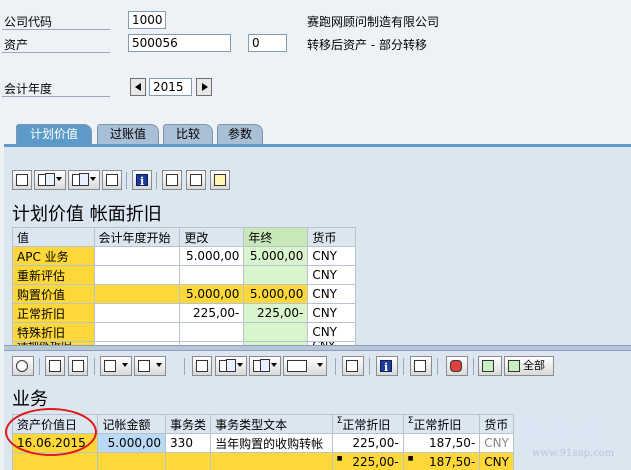 This screenshot has height=470, width=631. What do you see at coordinates (196, 180) in the screenshot?
I see `calculator-button` at bounding box center [196, 180].